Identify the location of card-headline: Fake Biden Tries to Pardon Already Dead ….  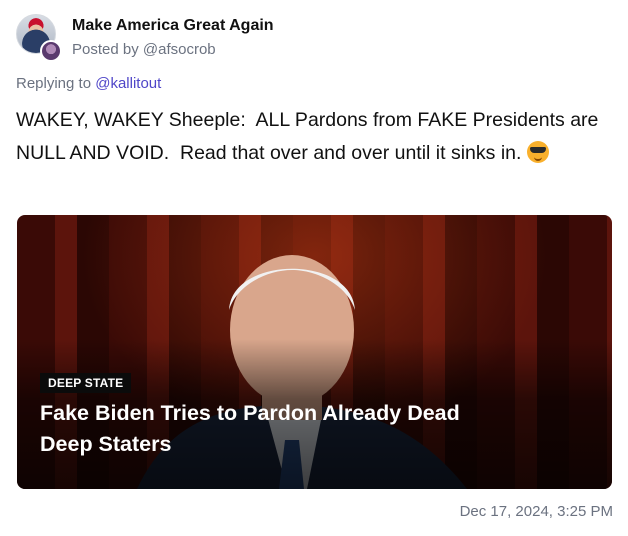
(275, 429).